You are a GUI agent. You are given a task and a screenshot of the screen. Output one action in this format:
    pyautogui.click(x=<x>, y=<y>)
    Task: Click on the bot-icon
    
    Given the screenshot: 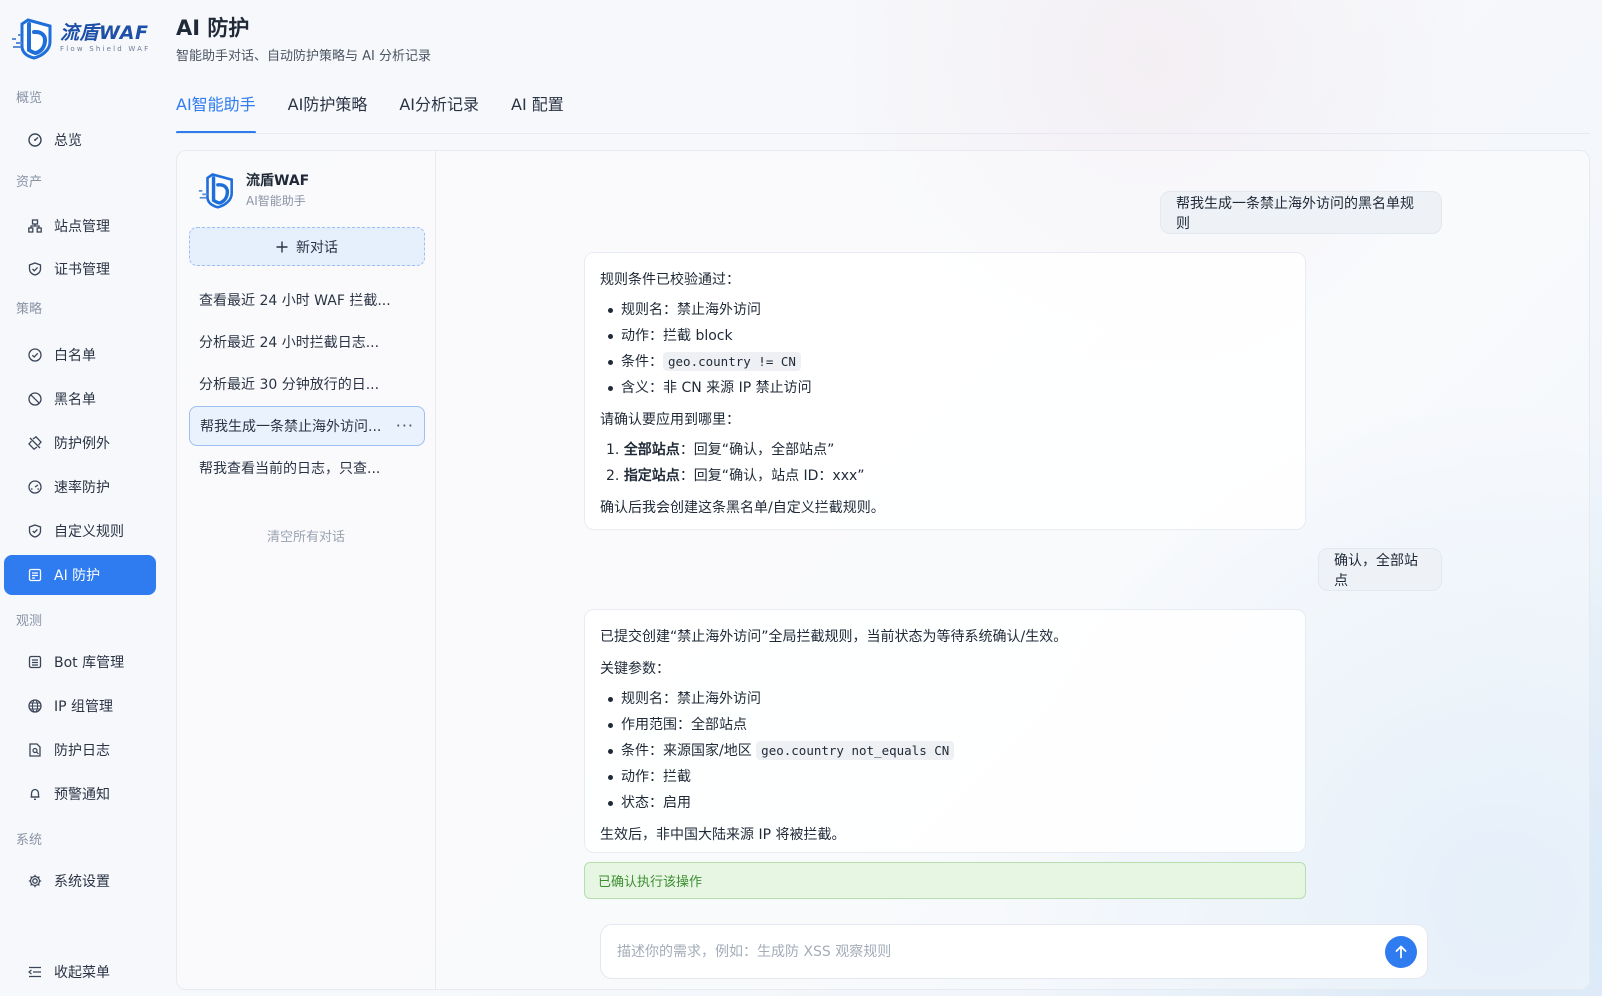 What is the action you would take?
    pyautogui.click(x=35, y=662)
    